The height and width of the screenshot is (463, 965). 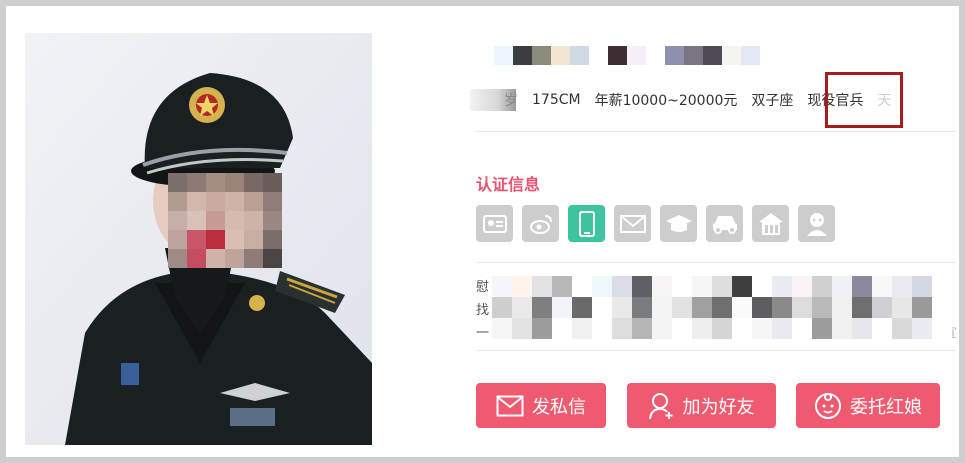 What do you see at coordinates (864, 100) in the screenshot?
I see `occupation-highlight-box` at bounding box center [864, 100].